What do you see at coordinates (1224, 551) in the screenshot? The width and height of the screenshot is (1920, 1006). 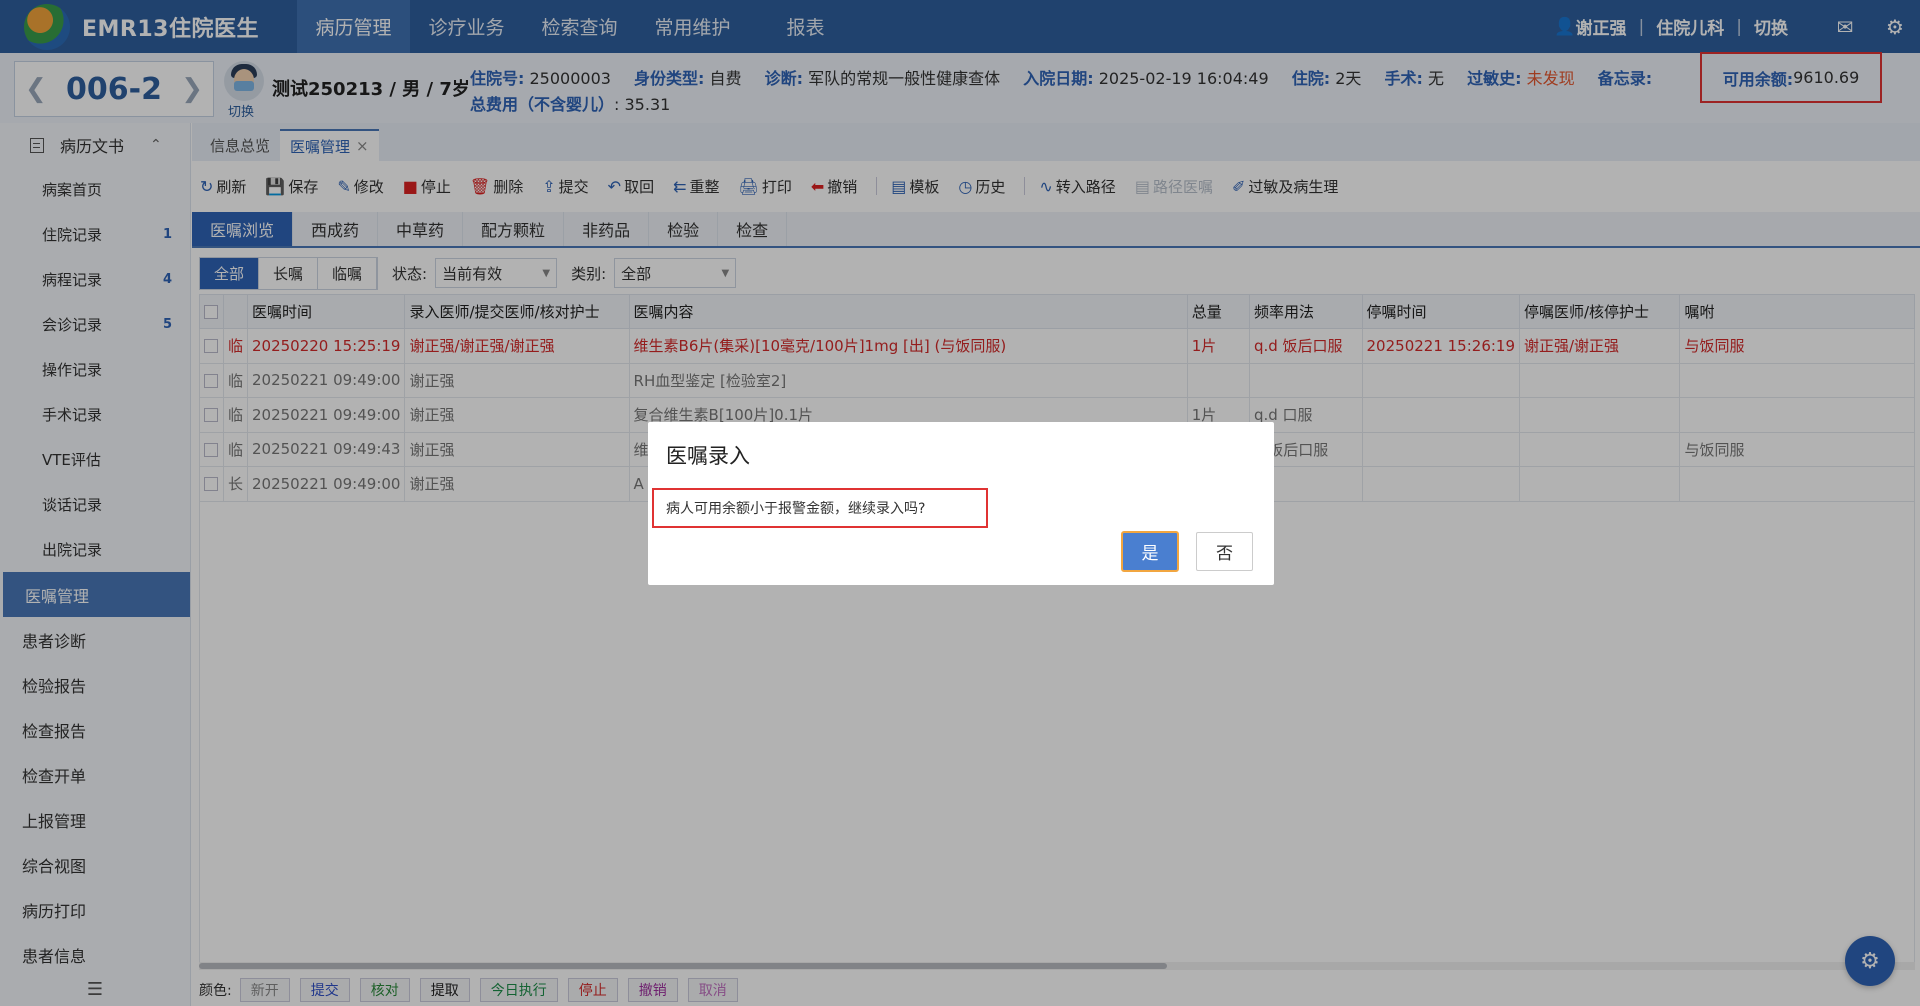 I see `no-button: 否` at bounding box center [1224, 551].